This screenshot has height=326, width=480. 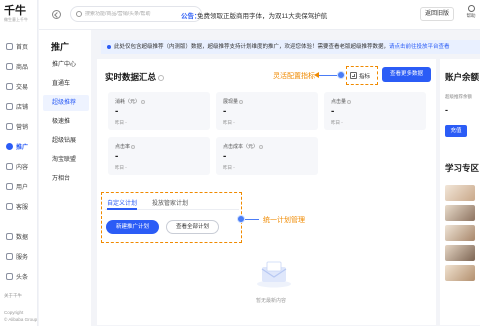 I want to click on realtime-title-text: 实时数据汇总, so click(x=131, y=77).